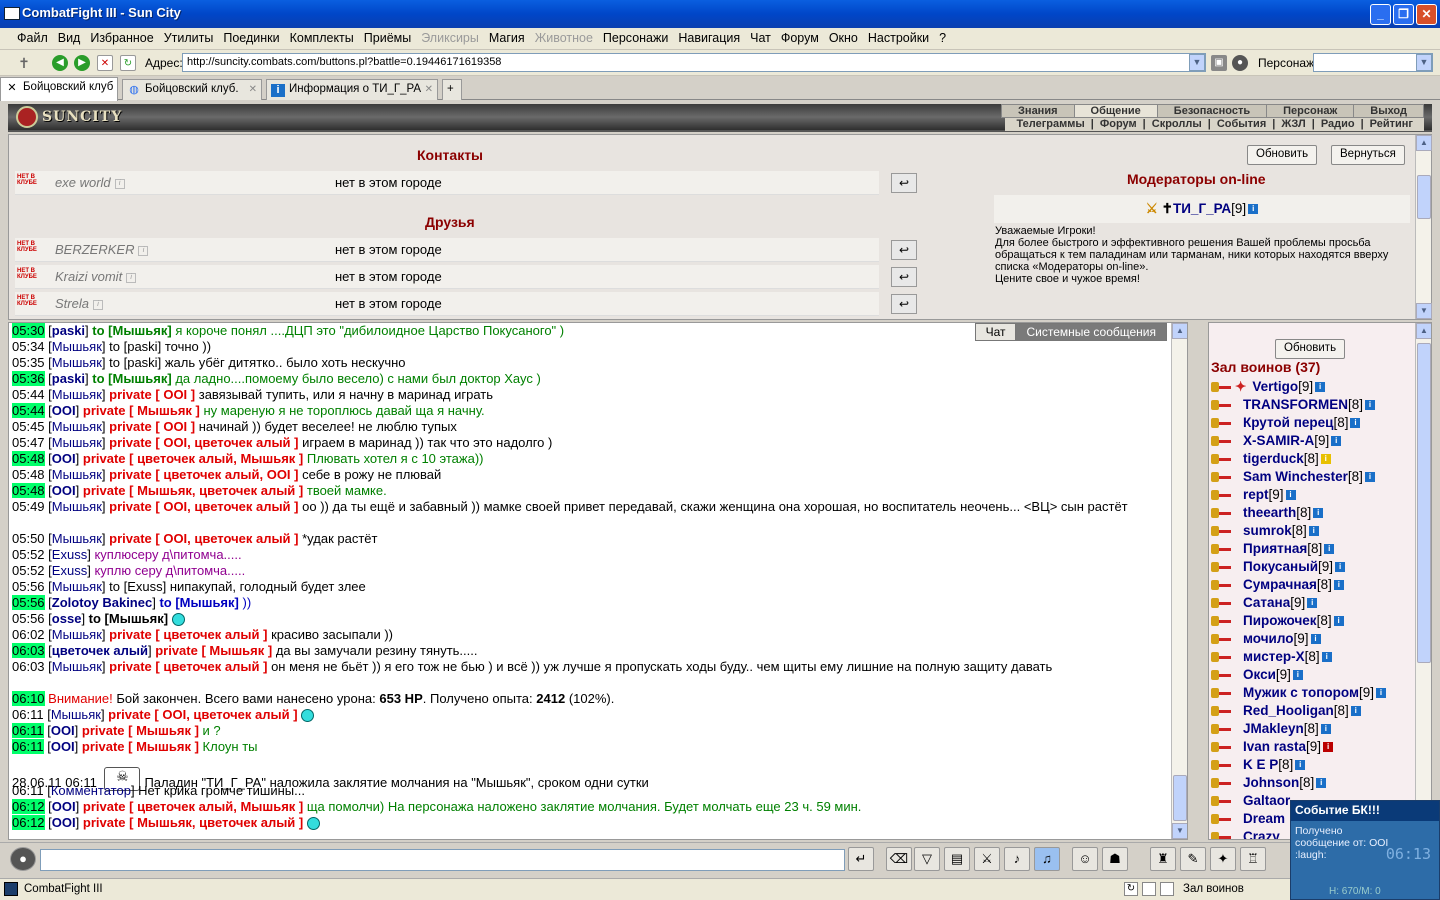  What do you see at coordinates (236, 650) in the screenshot?
I see `private-target: Мышьяк` at bounding box center [236, 650].